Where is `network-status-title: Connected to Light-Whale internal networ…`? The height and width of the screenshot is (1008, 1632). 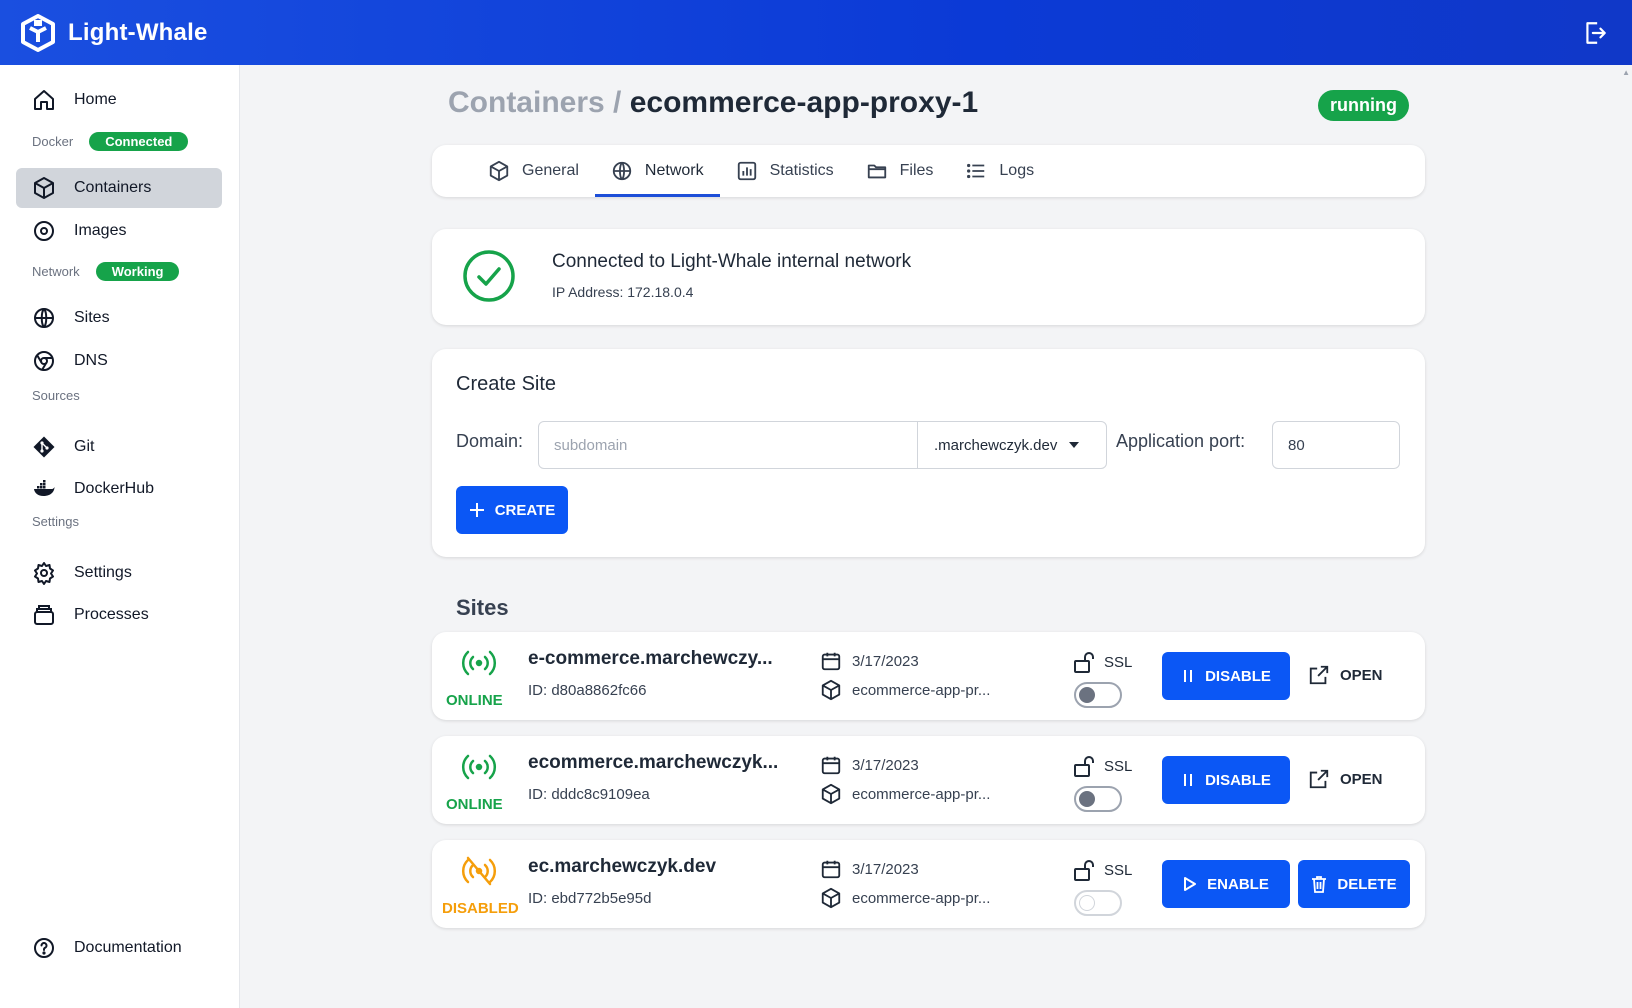 network-status-title: Connected to Light-Whale internal networ… is located at coordinates (732, 261).